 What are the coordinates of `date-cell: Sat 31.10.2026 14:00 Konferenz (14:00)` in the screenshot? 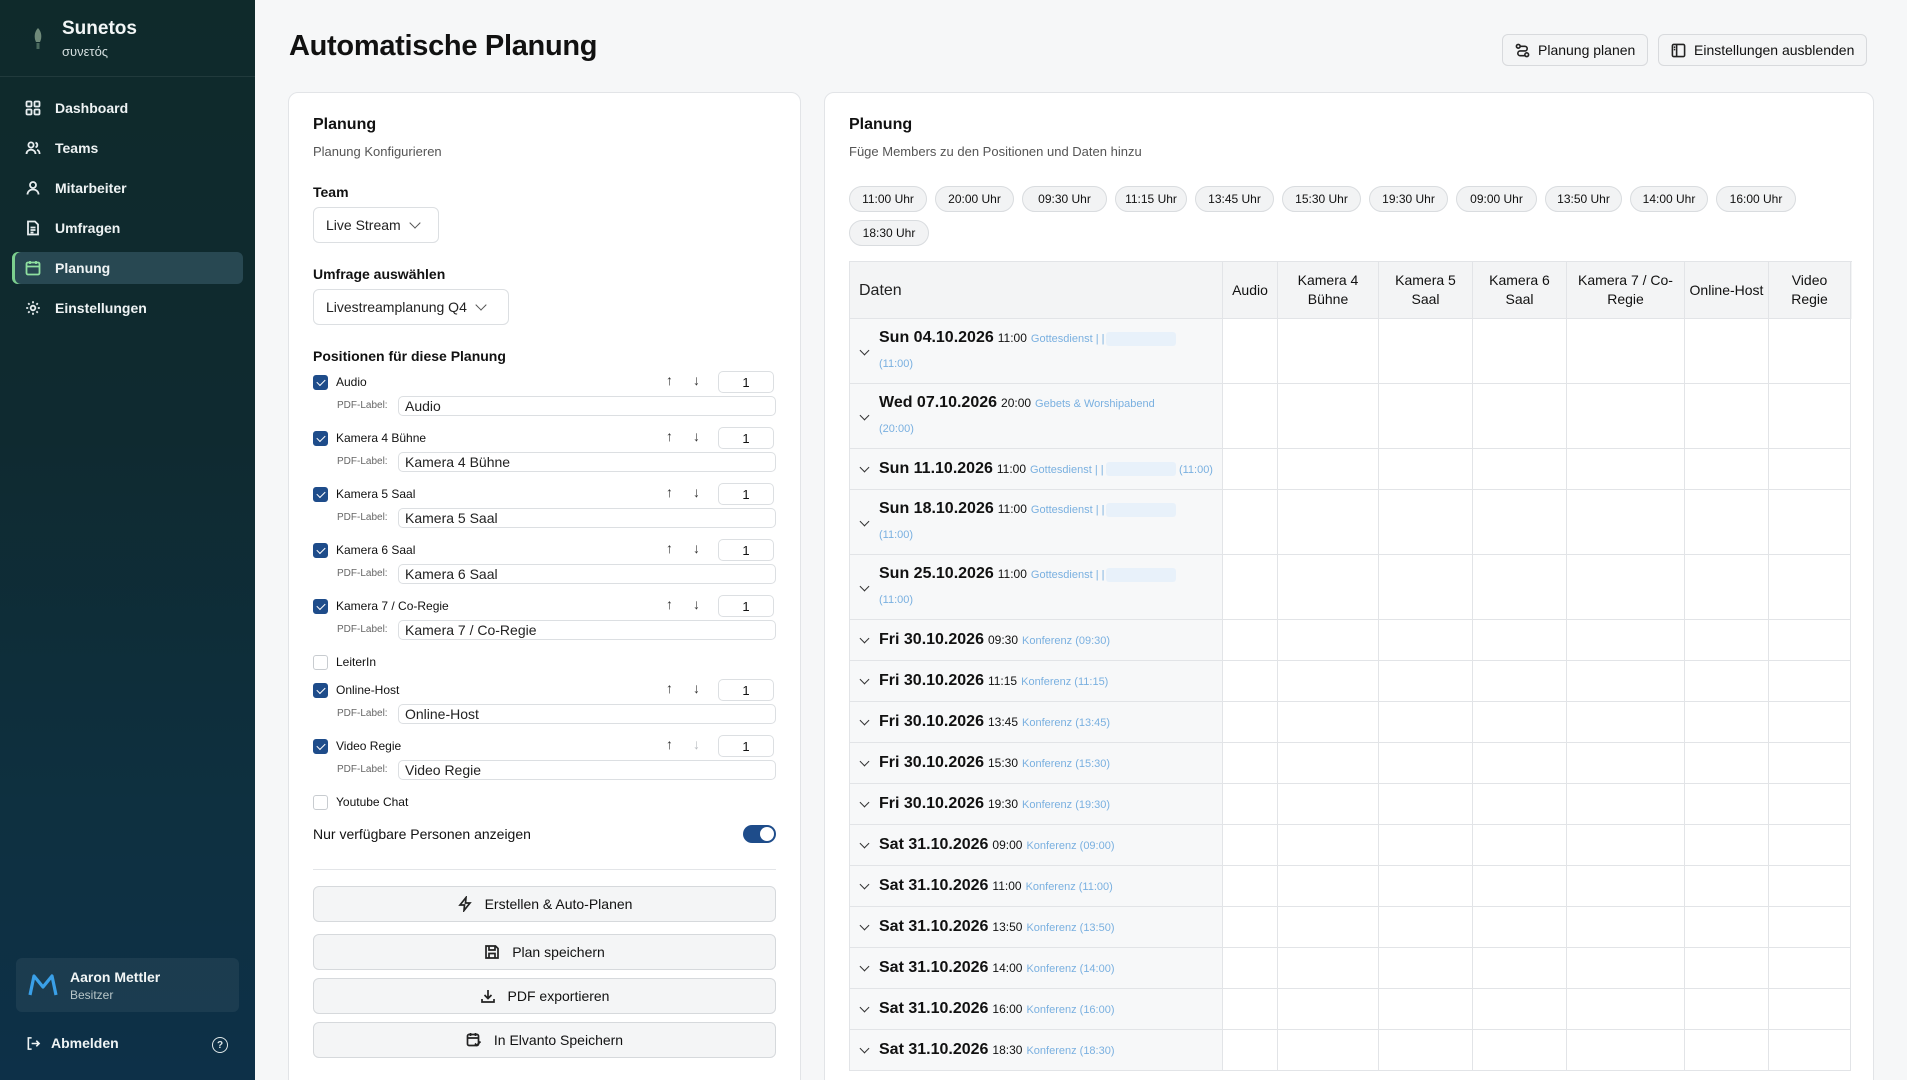 It's located at (1036, 968).